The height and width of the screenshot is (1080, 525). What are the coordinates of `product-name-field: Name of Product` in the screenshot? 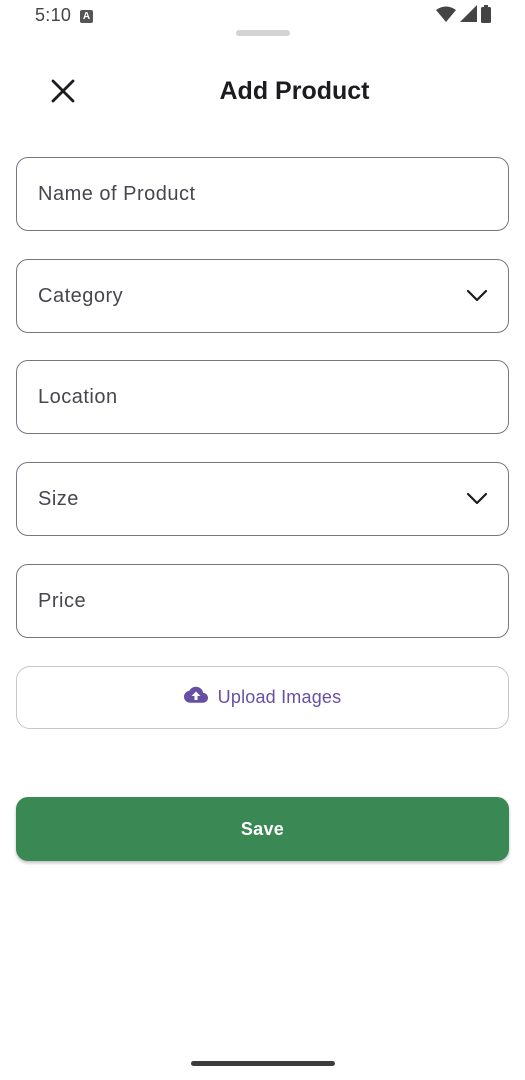 It's located at (262, 194).